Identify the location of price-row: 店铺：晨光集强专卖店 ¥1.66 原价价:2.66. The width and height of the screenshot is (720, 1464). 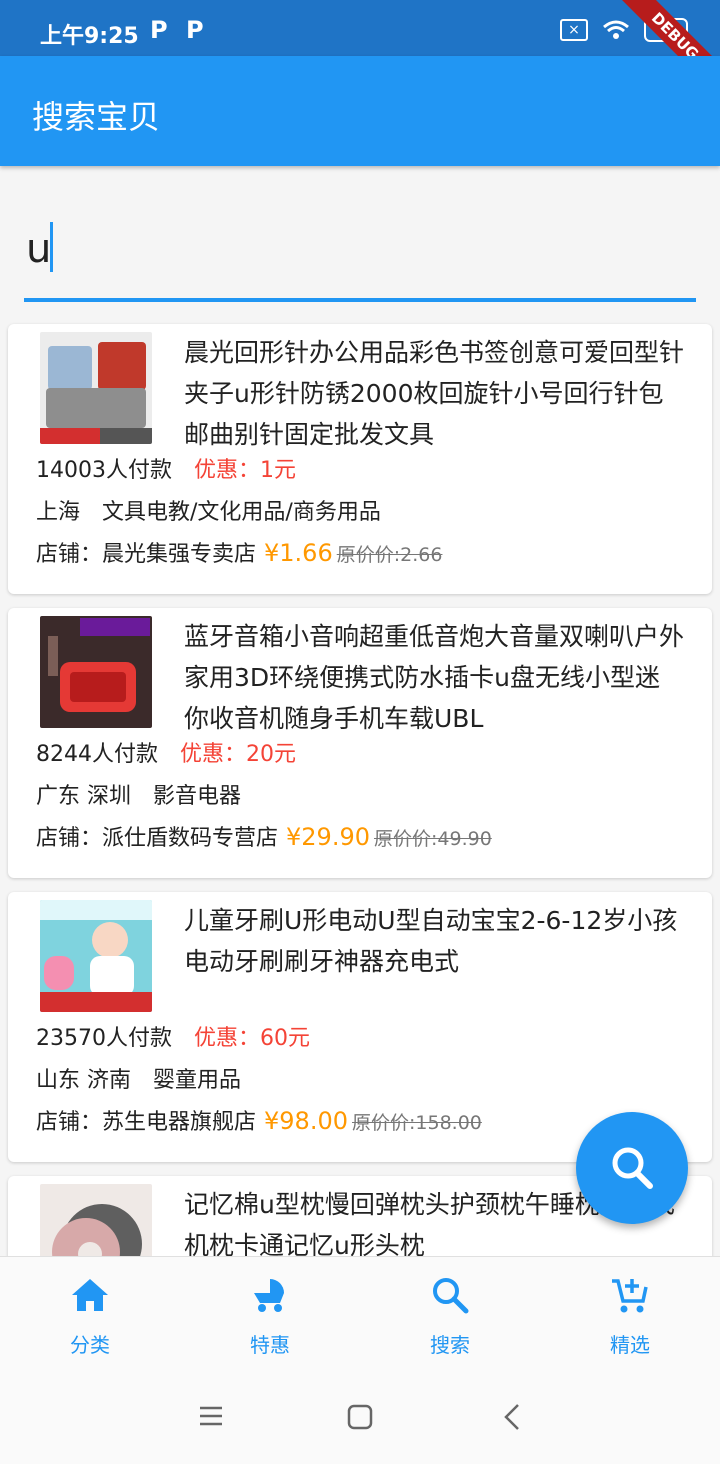
(239, 552).